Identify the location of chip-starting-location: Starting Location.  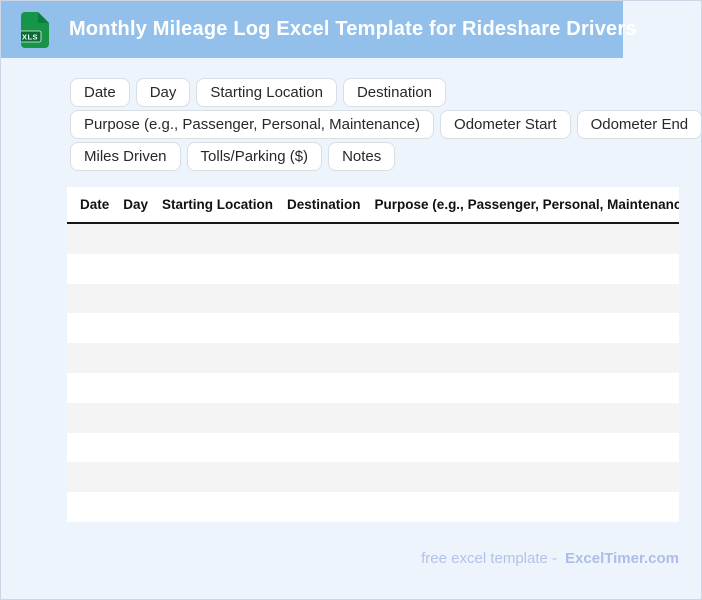
(266, 92).